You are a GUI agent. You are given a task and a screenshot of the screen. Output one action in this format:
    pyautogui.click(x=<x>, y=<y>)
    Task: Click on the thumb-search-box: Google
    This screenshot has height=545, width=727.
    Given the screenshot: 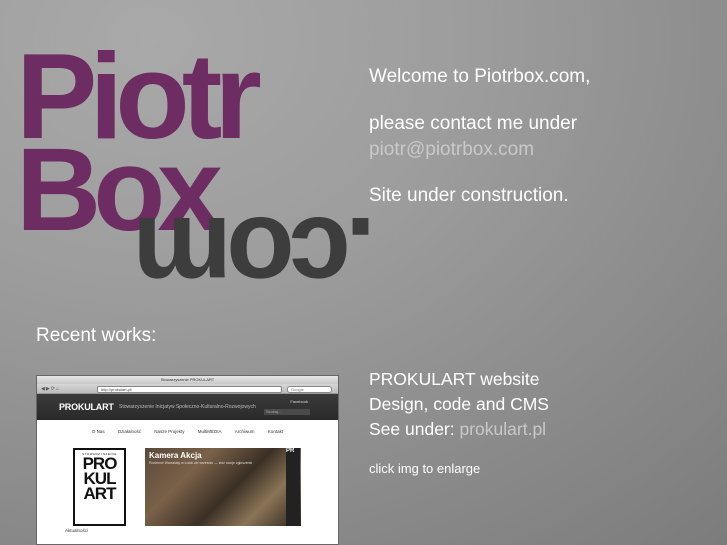 What is the action you would take?
    pyautogui.click(x=309, y=389)
    